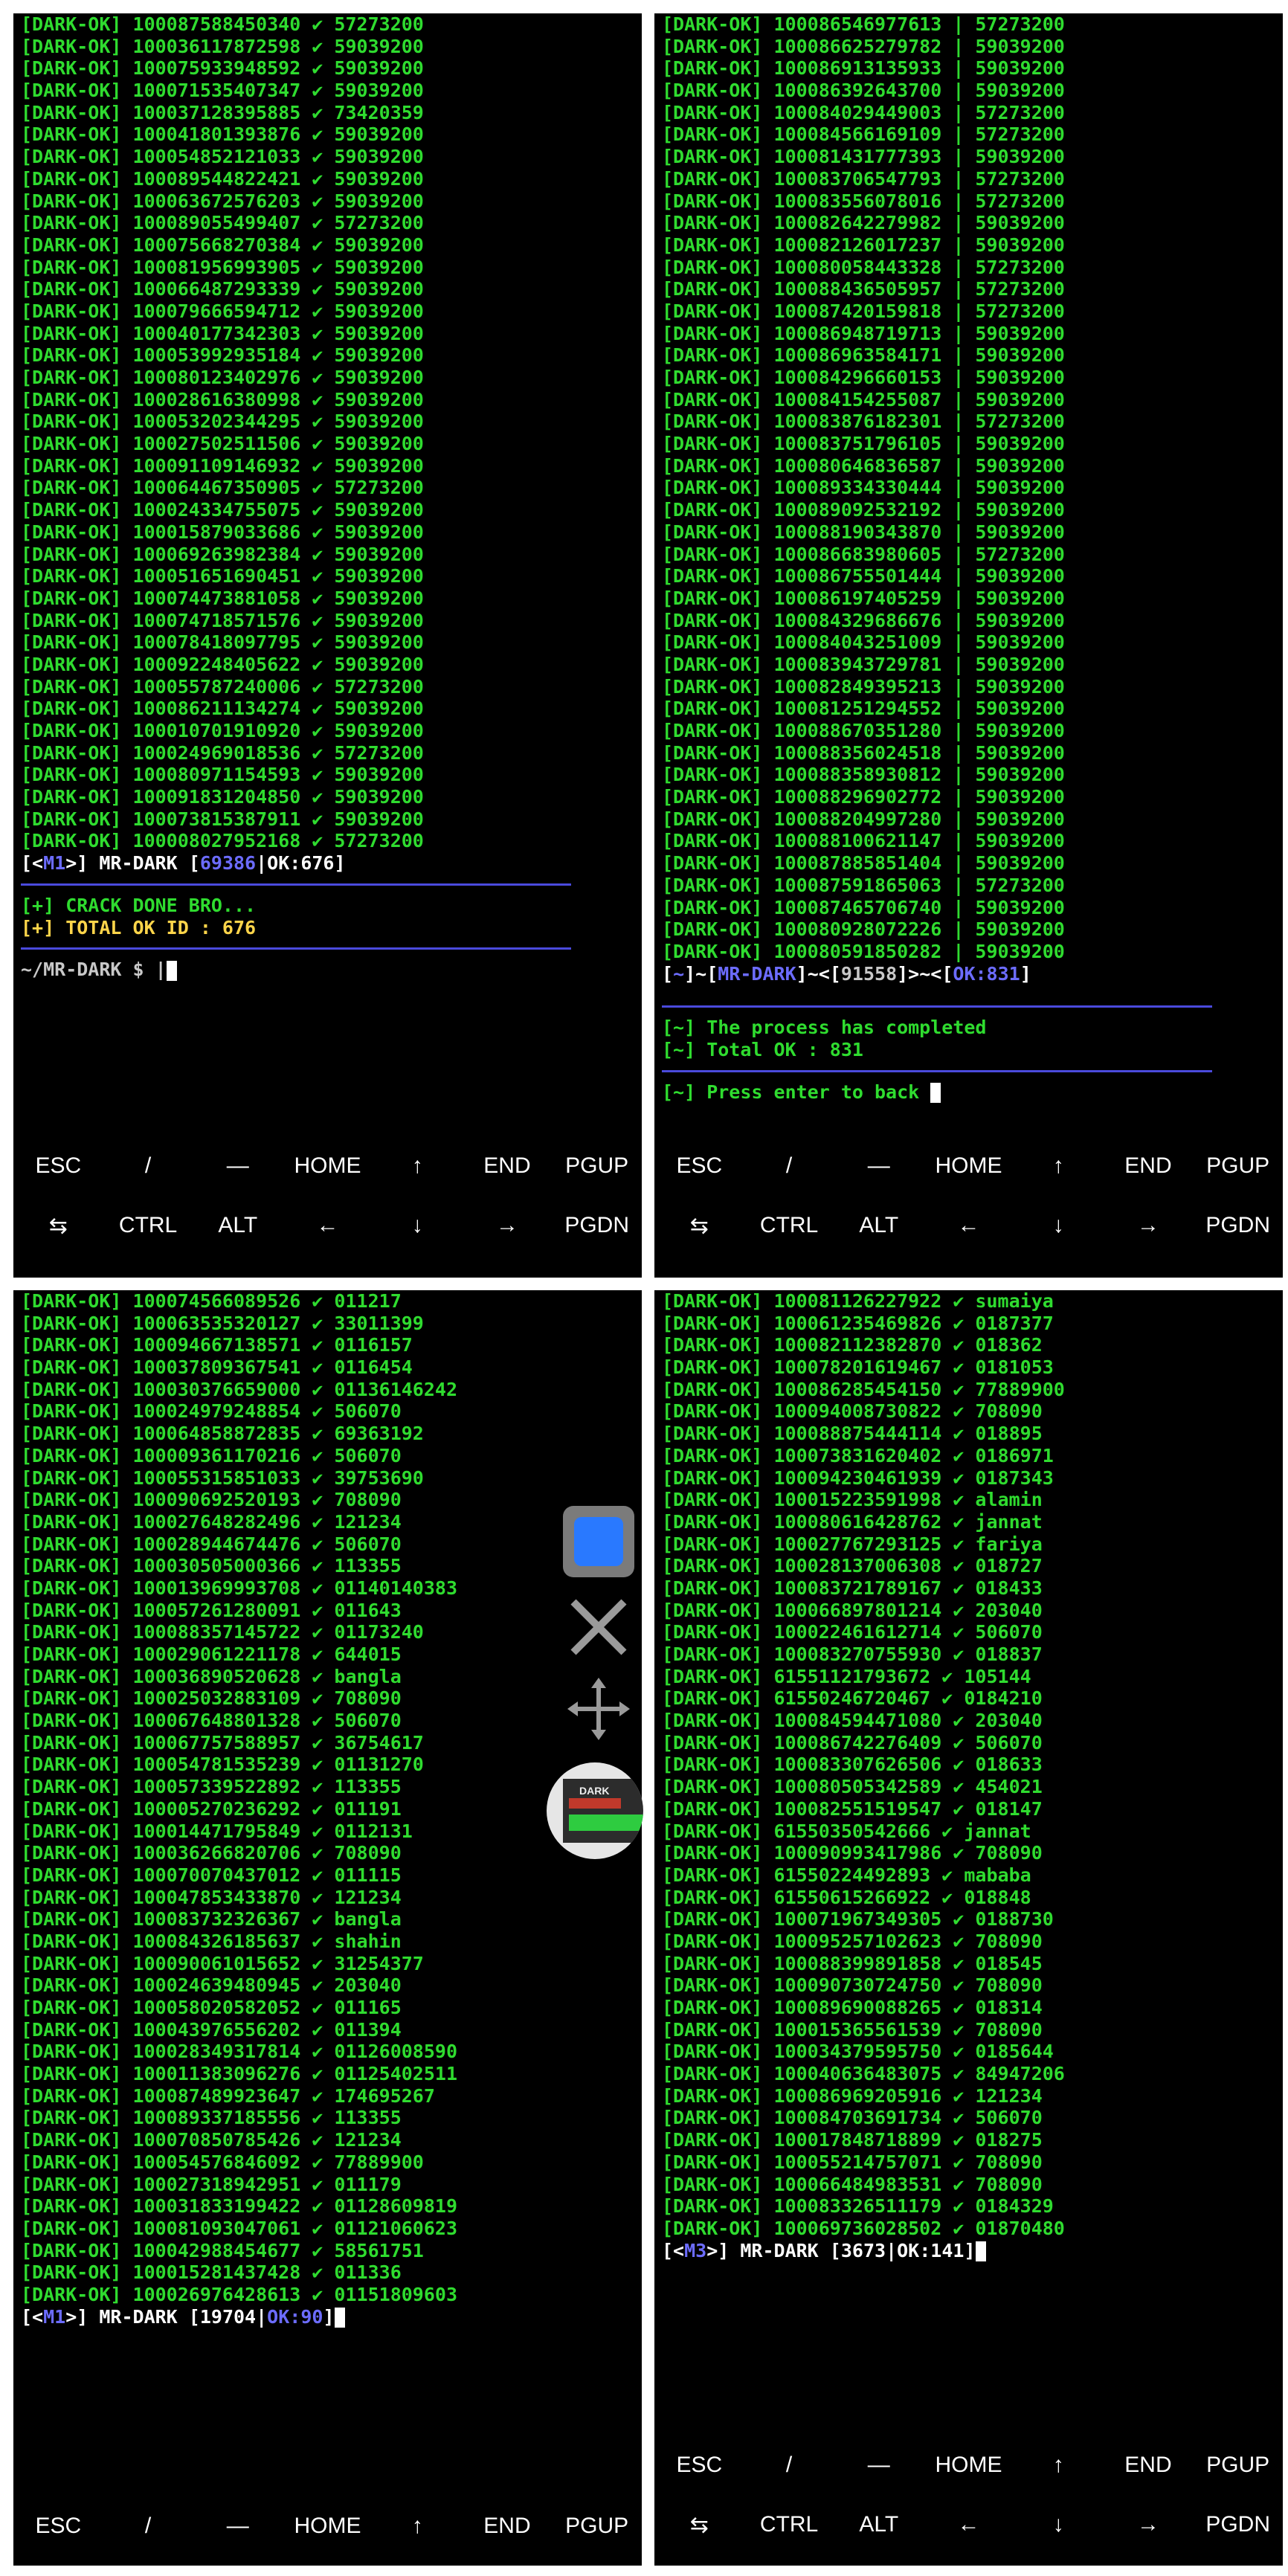 The width and height of the screenshot is (1288, 2576). What do you see at coordinates (295, 2316) in the screenshot?
I see `status-ok-count: OK:90` at bounding box center [295, 2316].